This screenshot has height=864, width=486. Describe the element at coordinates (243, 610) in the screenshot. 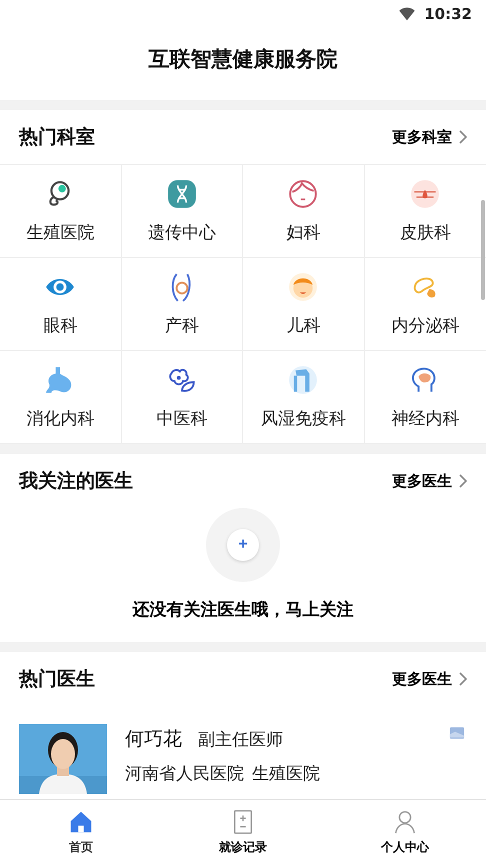

I see `empty-message: 还没有关注医生哦，马上关注` at that location.